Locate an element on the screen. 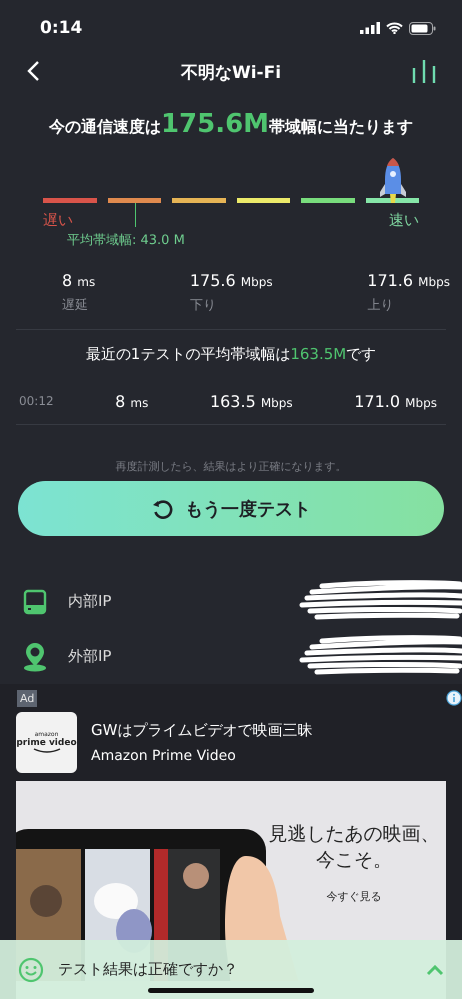  stat-label: 上り is located at coordinates (380, 305).